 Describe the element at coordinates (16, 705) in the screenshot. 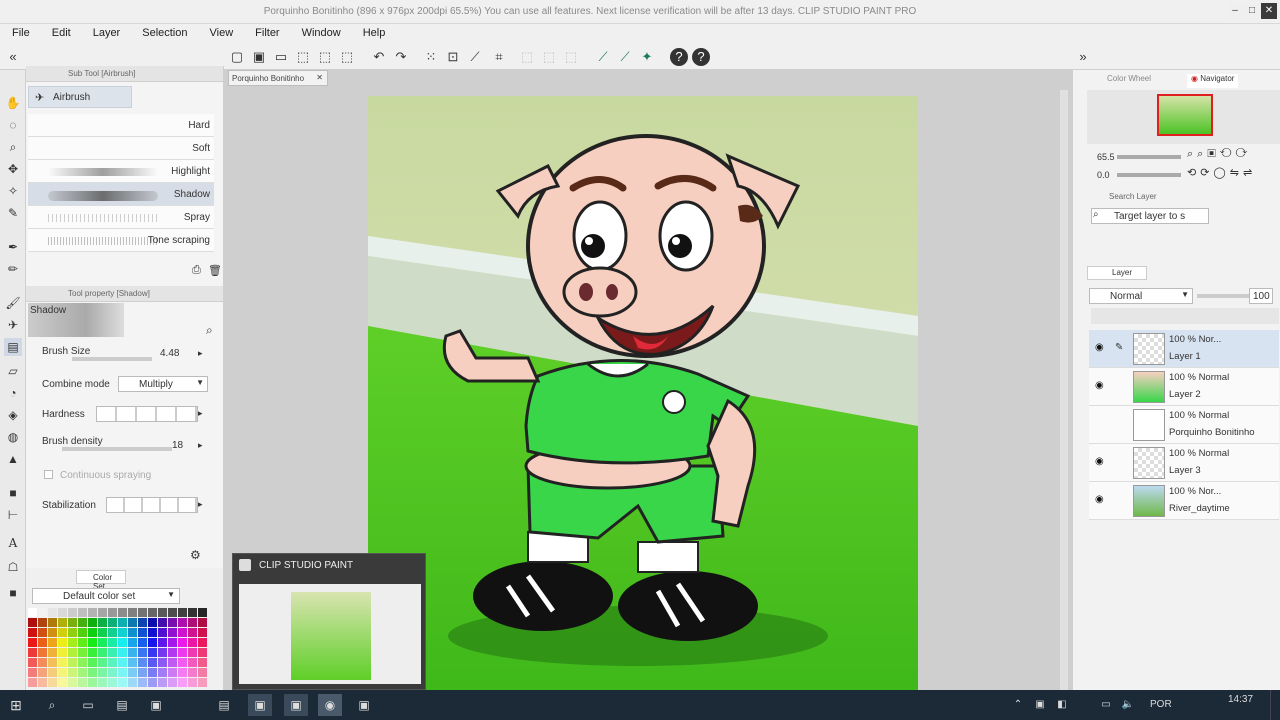

I see `windows-start-icon: ⊞` at that location.